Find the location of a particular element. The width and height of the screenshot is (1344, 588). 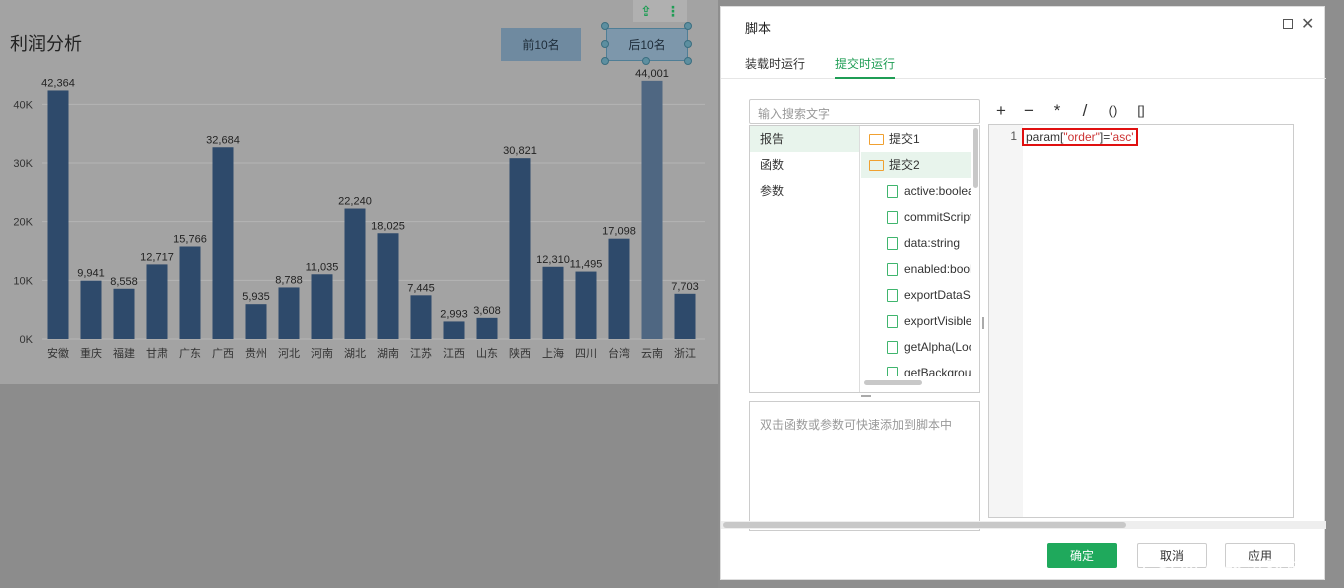

divide-button: / is located at coordinates (1085, 111).